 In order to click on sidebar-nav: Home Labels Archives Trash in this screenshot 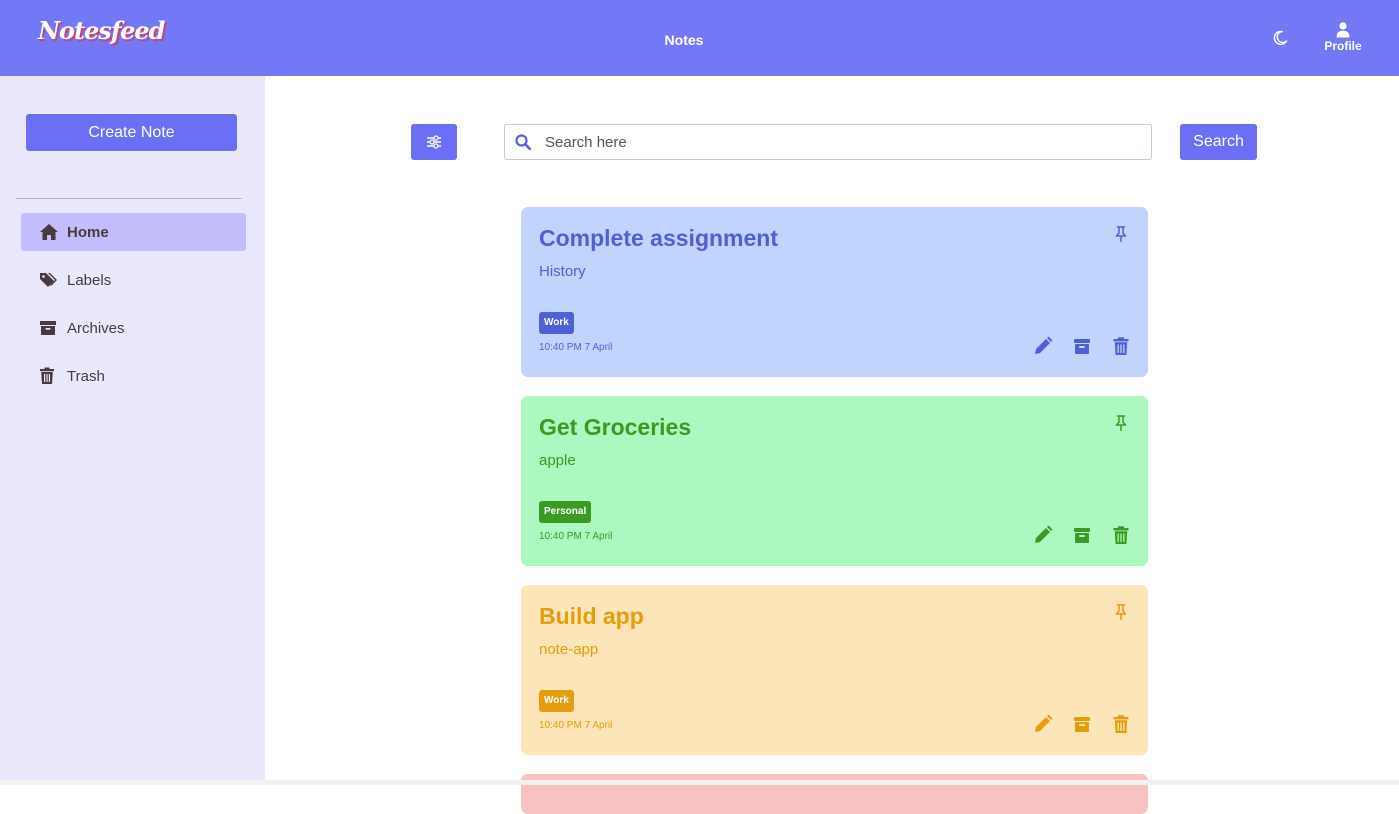, I will do `click(133, 309)`.